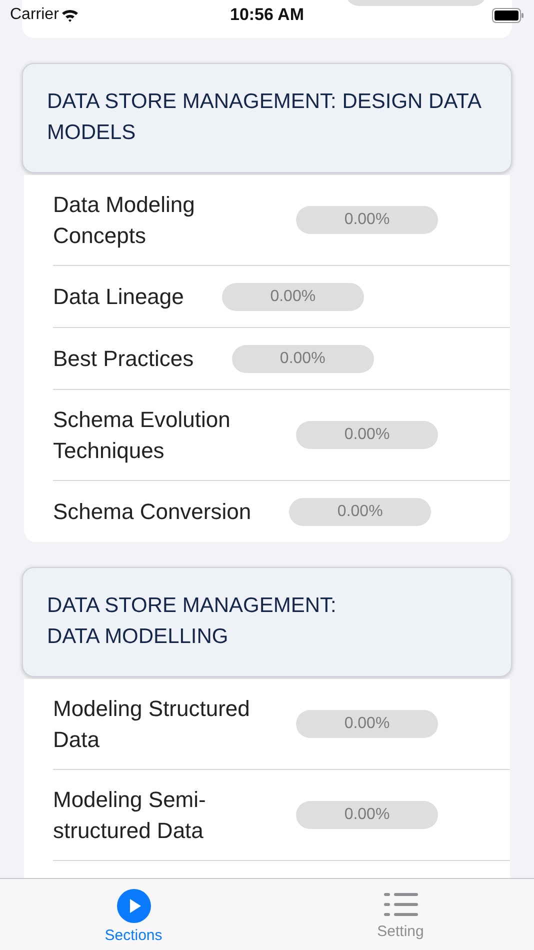 The height and width of the screenshot is (950, 534). Describe the element at coordinates (267, 15) in the screenshot. I see `status-time: 10:56 AM` at that location.